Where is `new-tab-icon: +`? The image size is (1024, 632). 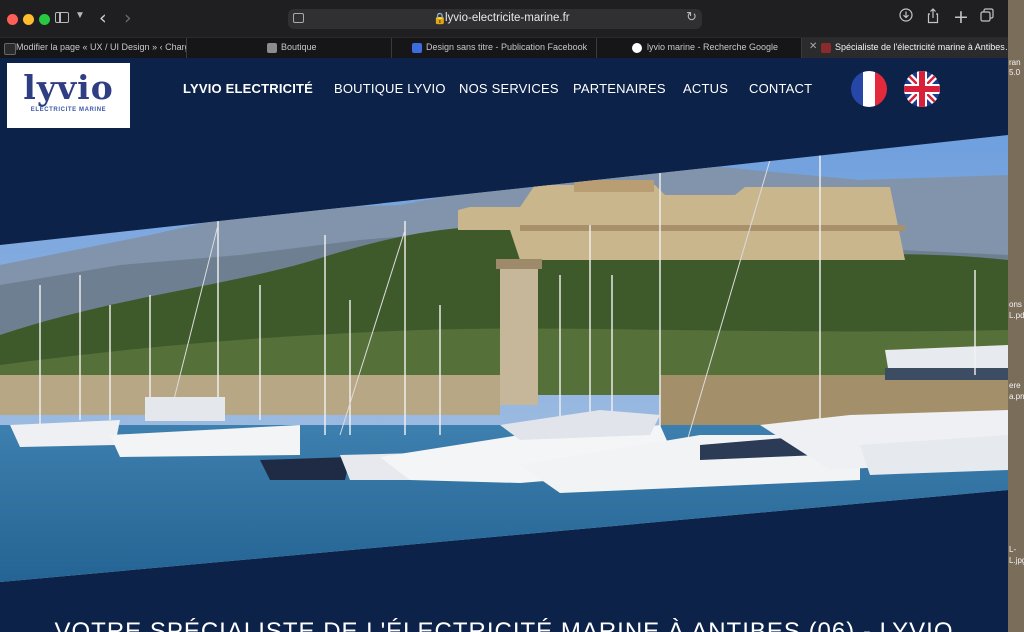
new-tab-icon: + is located at coordinates (961, 17).